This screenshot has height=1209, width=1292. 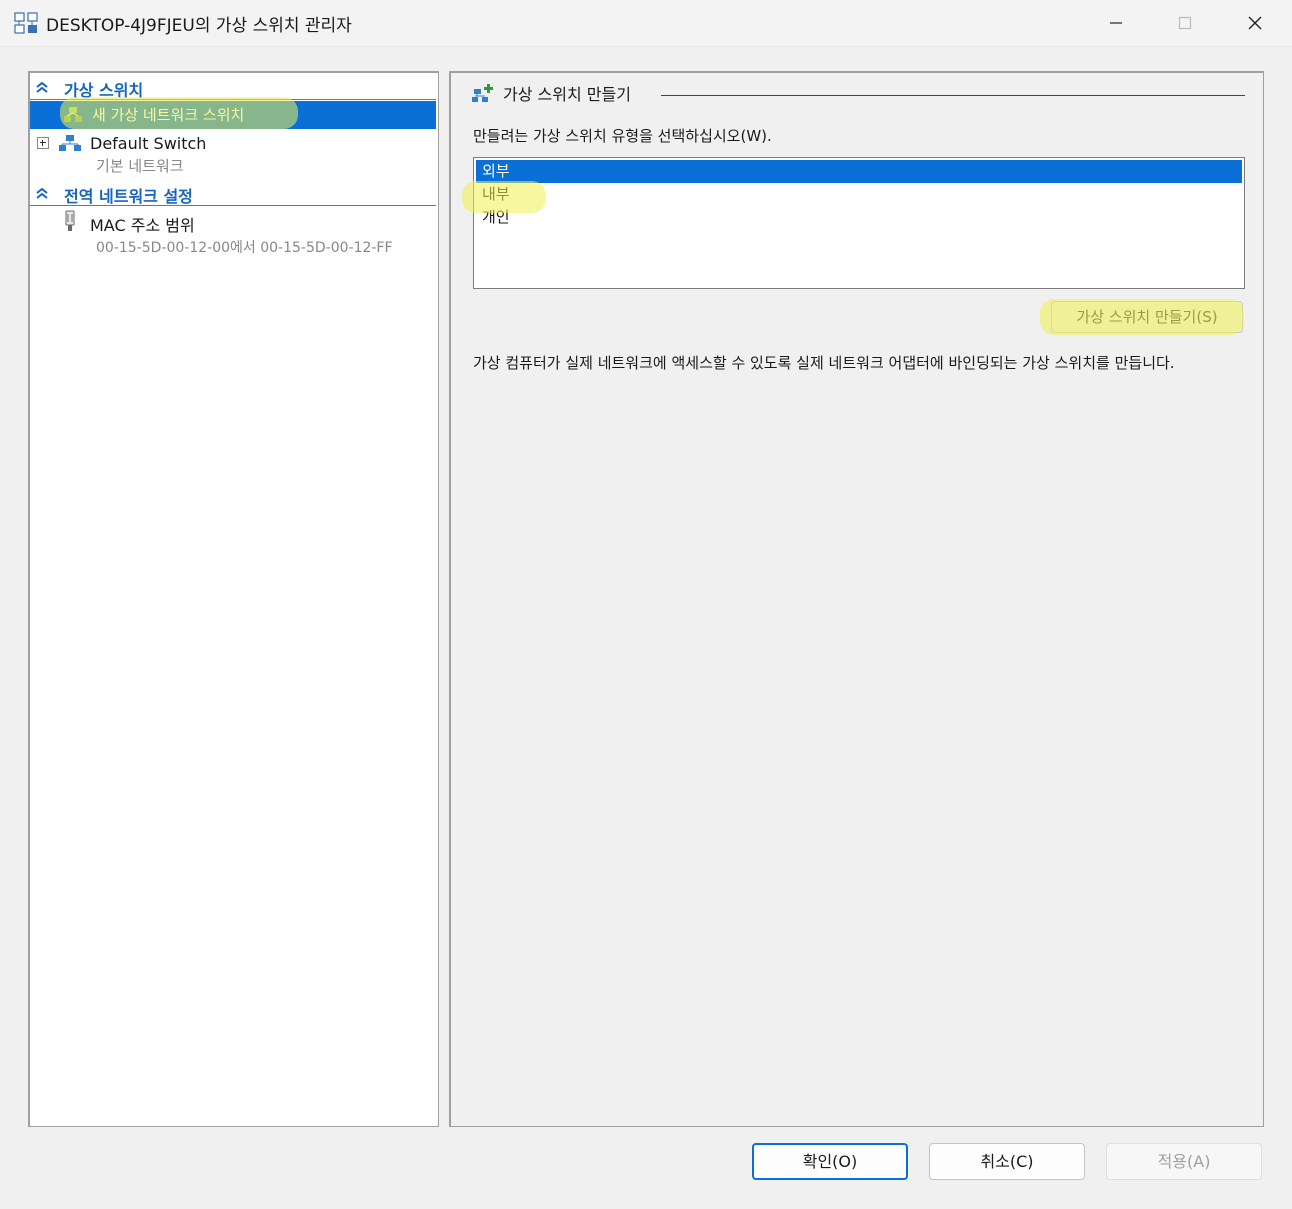 I want to click on maximize-button, so click(x=1185, y=23).